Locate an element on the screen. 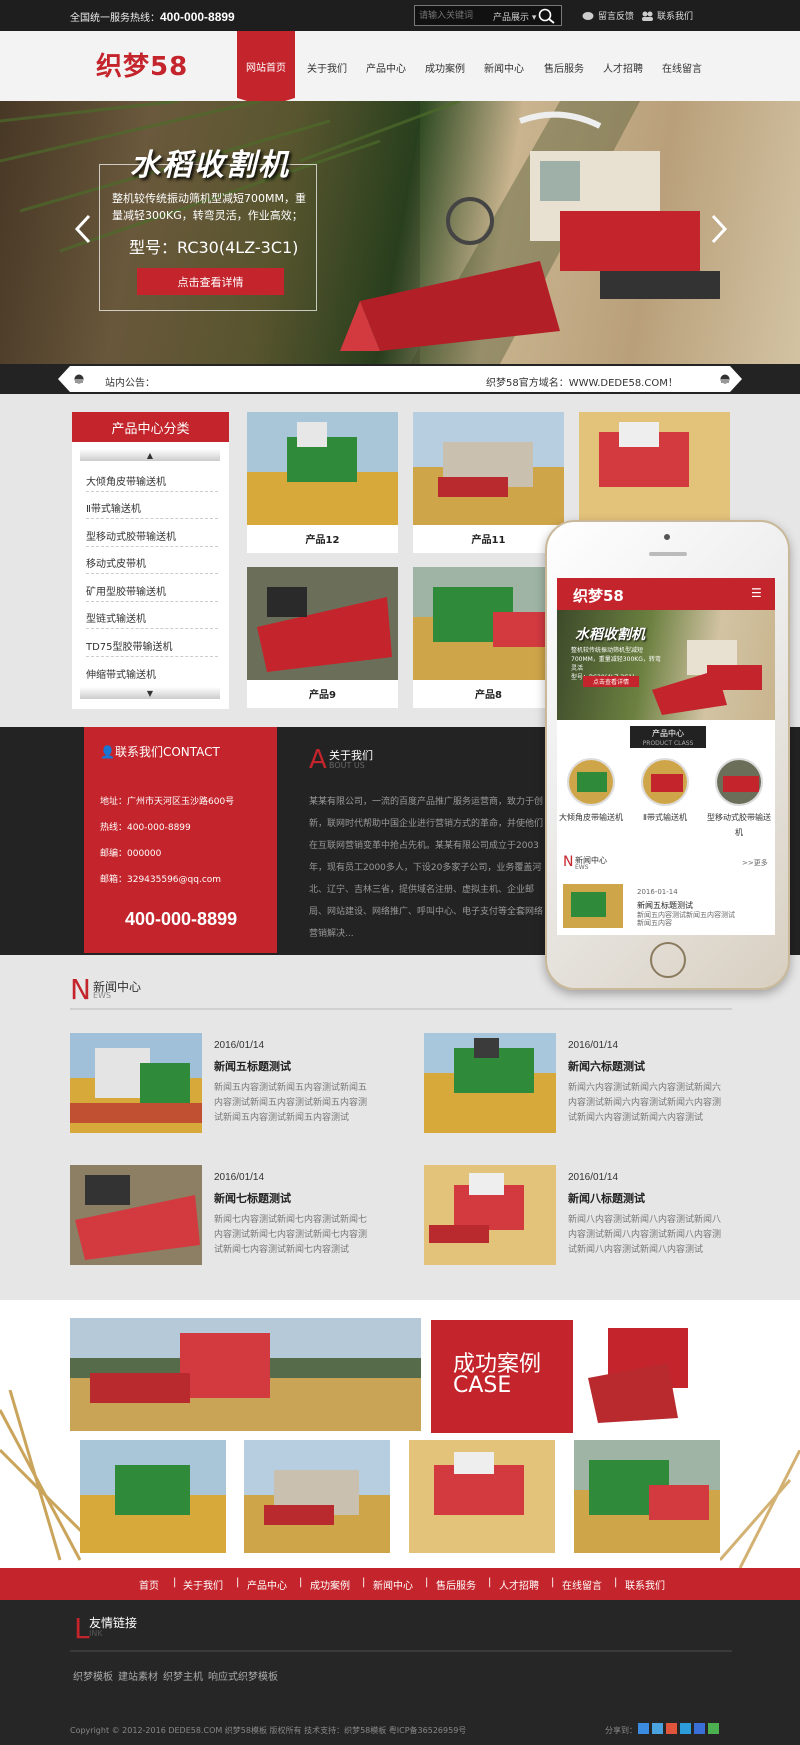 This screenshot has height=1745, width=800. news-date: 2016/01/14 is located at coordinates (593, 1177).